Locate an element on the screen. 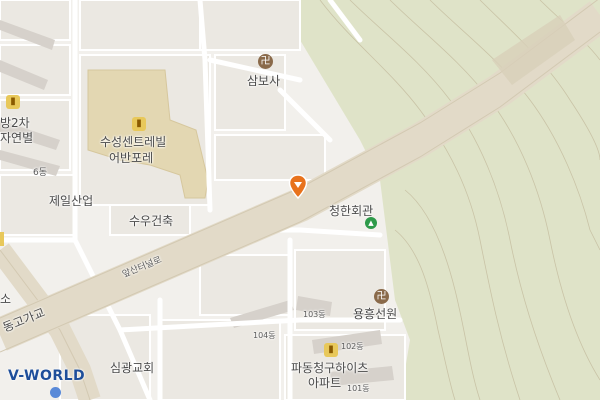 This screenshot has width=600, height=400. label-dong-104: 104동 is located at coordinates (264, 335).